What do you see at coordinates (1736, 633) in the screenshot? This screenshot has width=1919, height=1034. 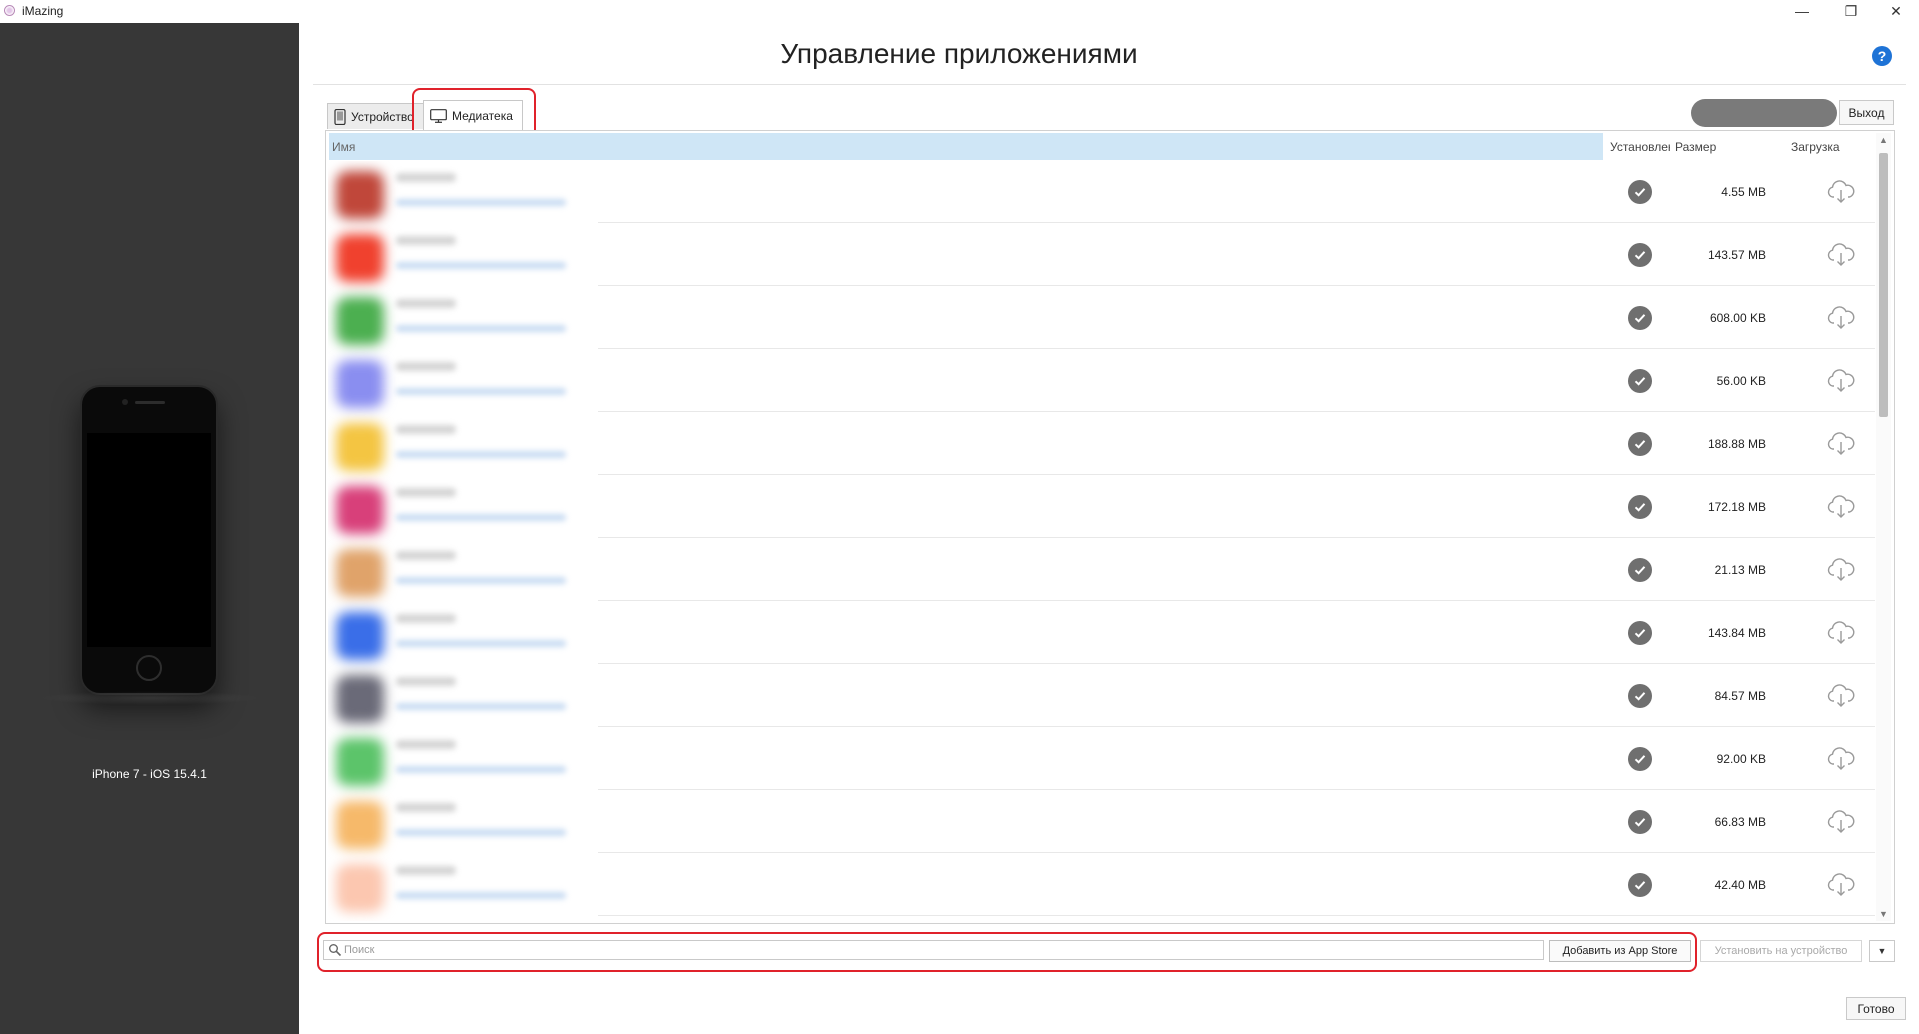 I see `app-size: 143.84 MB` at bounding box center [1736, 633].